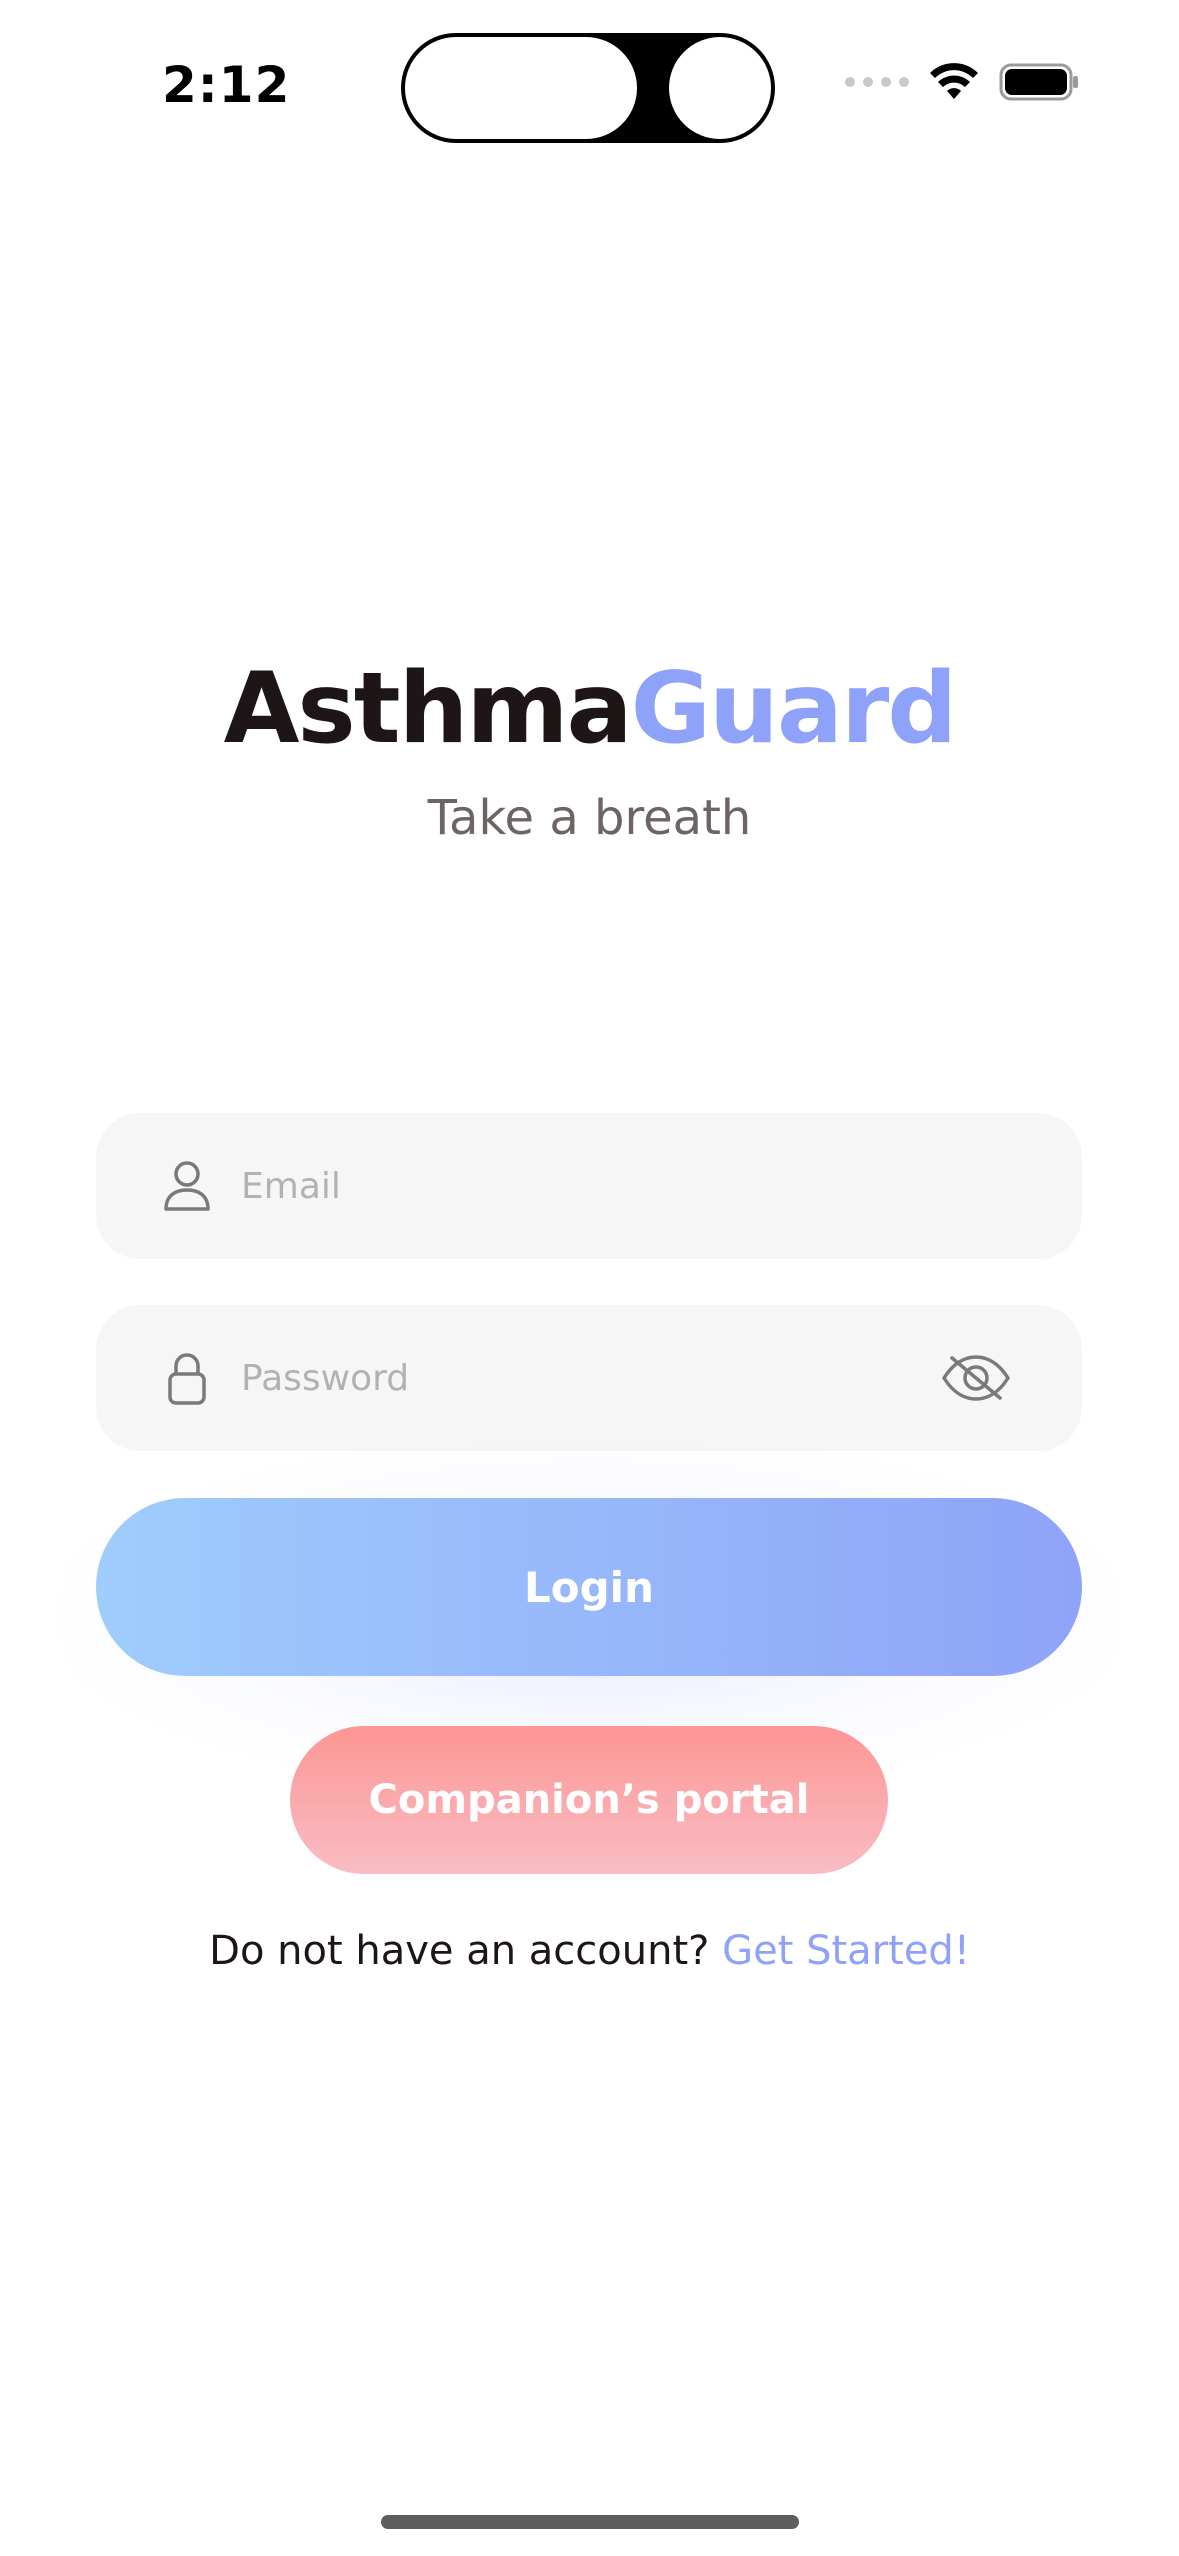 The height and width of the screenshot is (2556, 1179). I want to click on home-indicator, so click(590, 2522).